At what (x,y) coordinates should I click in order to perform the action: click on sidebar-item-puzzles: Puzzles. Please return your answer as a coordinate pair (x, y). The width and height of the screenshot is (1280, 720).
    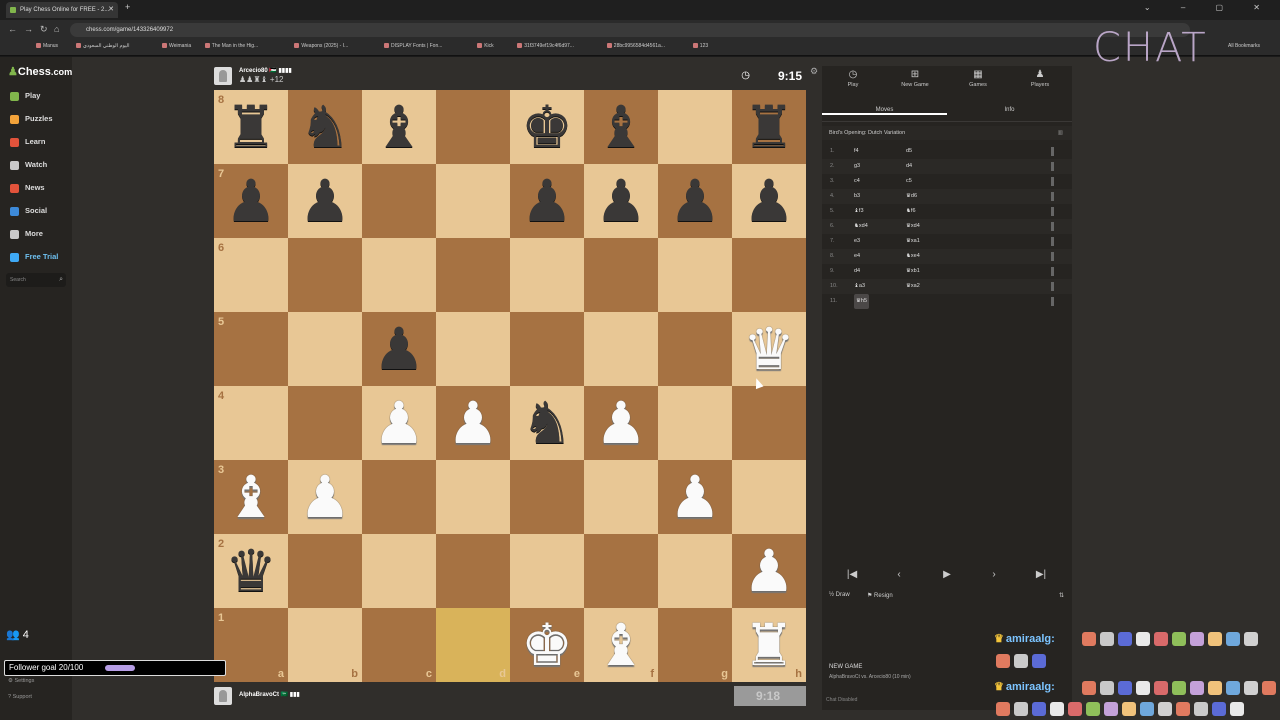
    Looking at the image, I should click on (31, 119).